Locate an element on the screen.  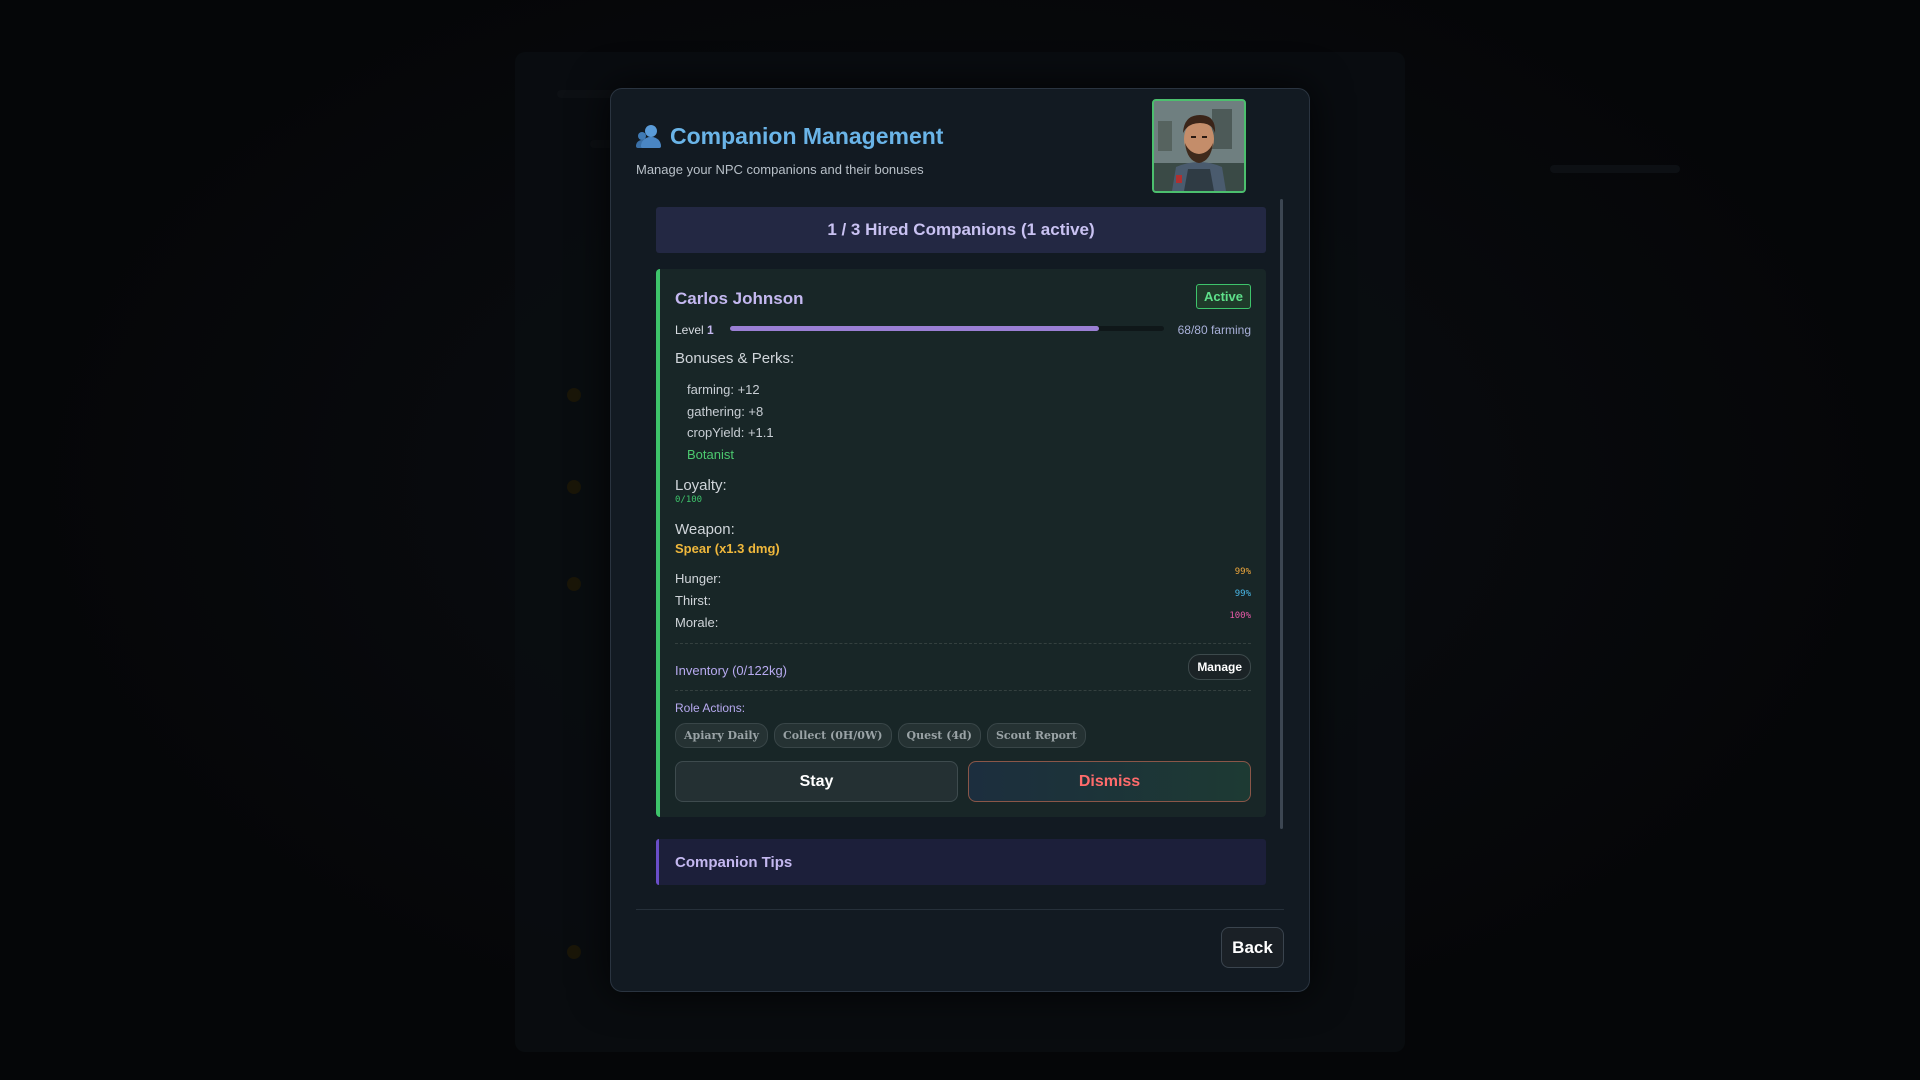
stat-label: Hunger: is located at coordinates (698, 578).